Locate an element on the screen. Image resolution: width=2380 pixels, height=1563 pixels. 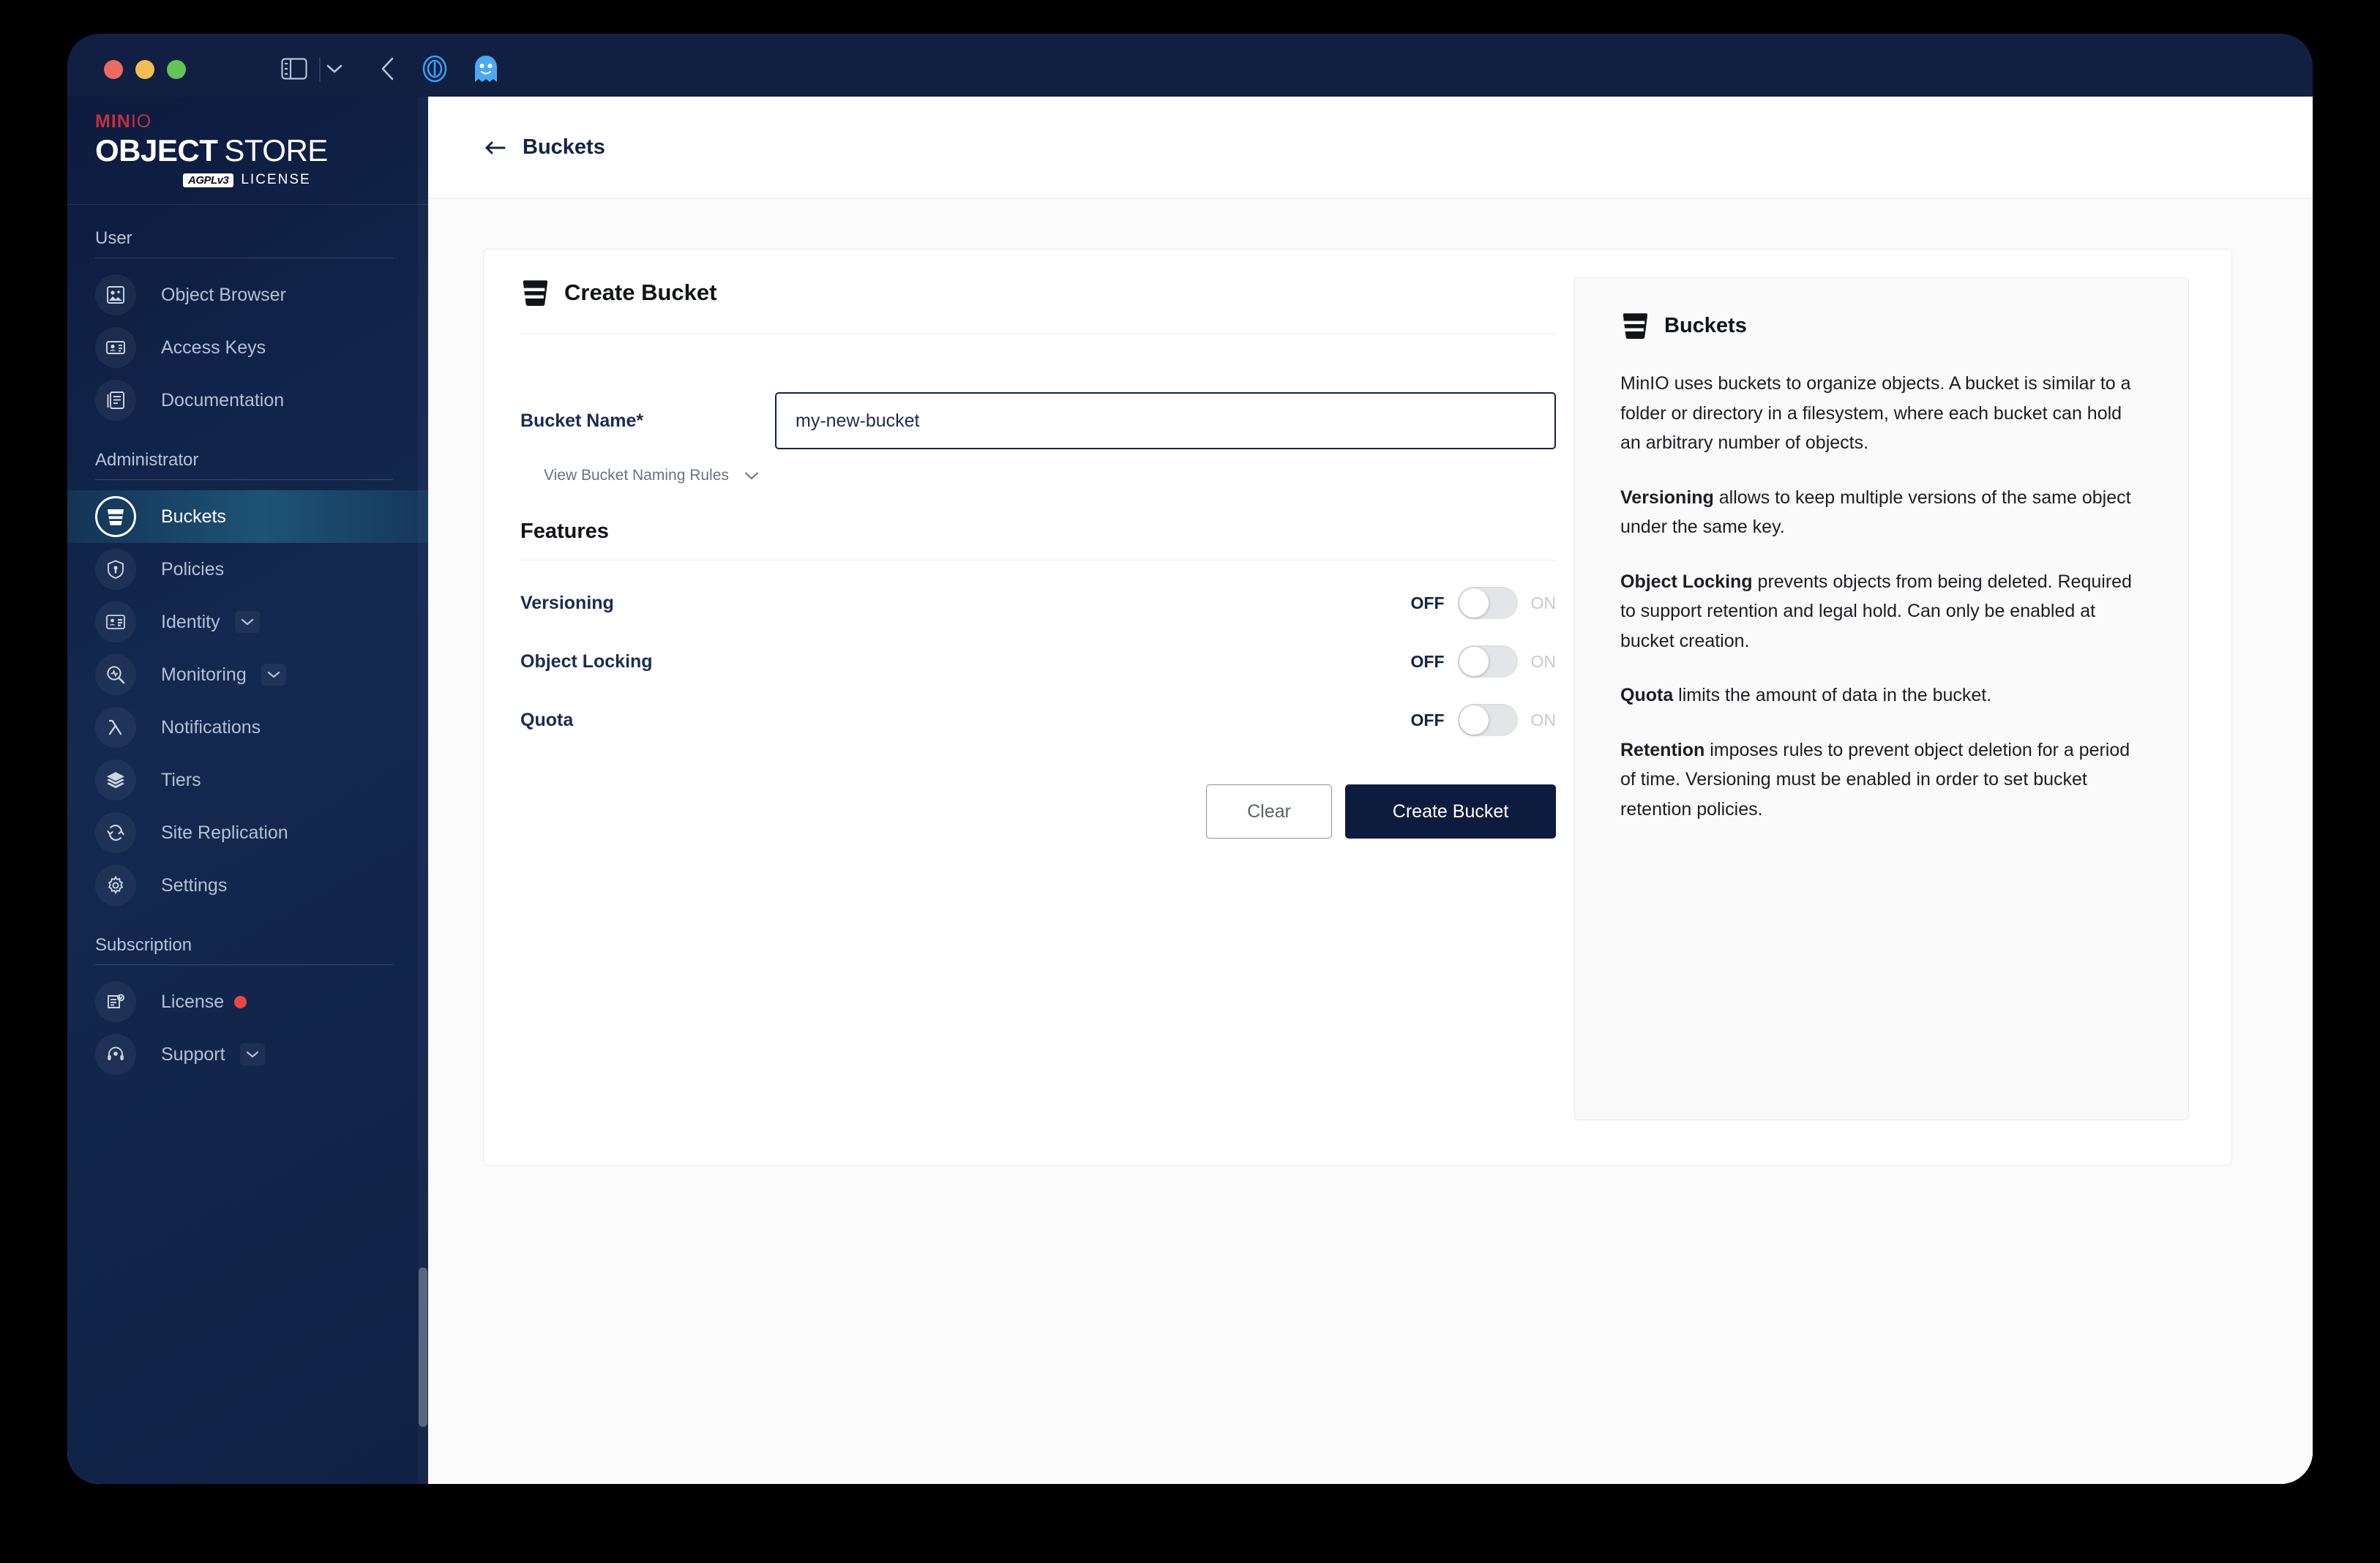
logo-io-text: IO is located at coordinates (141, 121).